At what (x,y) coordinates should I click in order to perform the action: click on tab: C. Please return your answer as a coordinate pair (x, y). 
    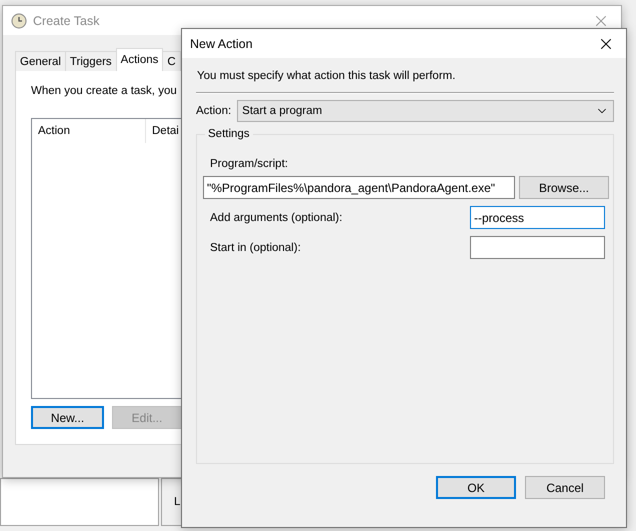
    Looking at the image, I should click on (171, 61).